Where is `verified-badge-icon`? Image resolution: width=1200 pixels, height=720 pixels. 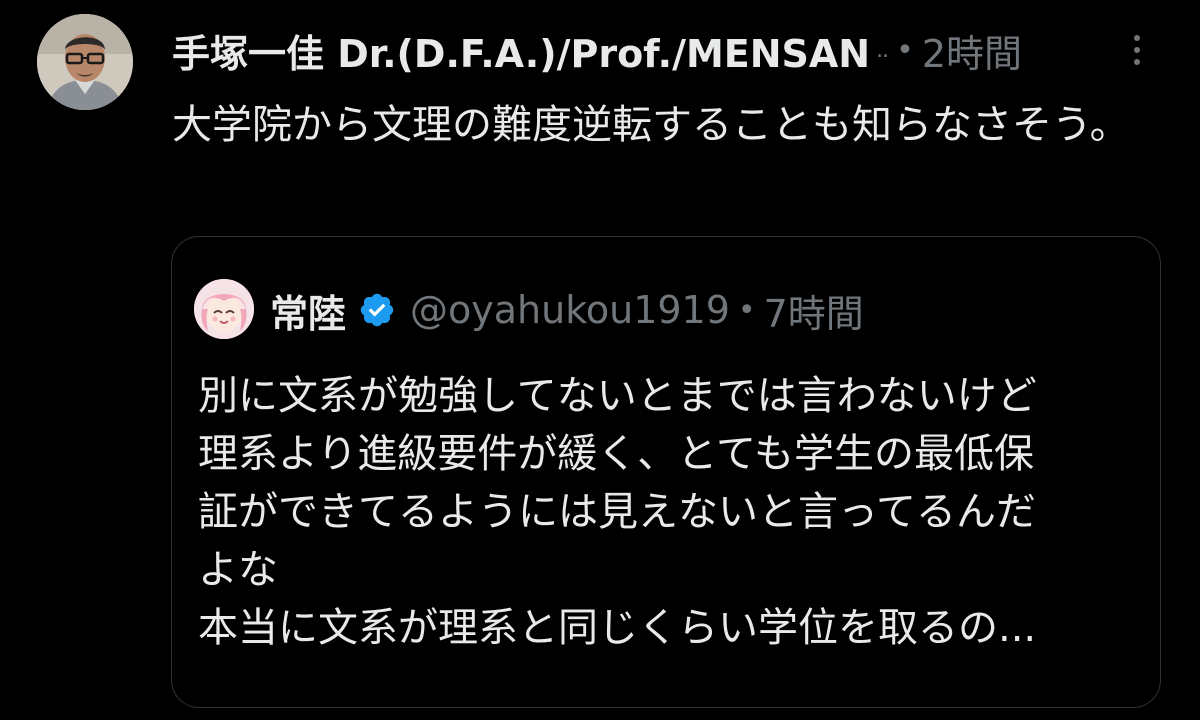
verified-badge-icon is located at coordinates (377, 310).